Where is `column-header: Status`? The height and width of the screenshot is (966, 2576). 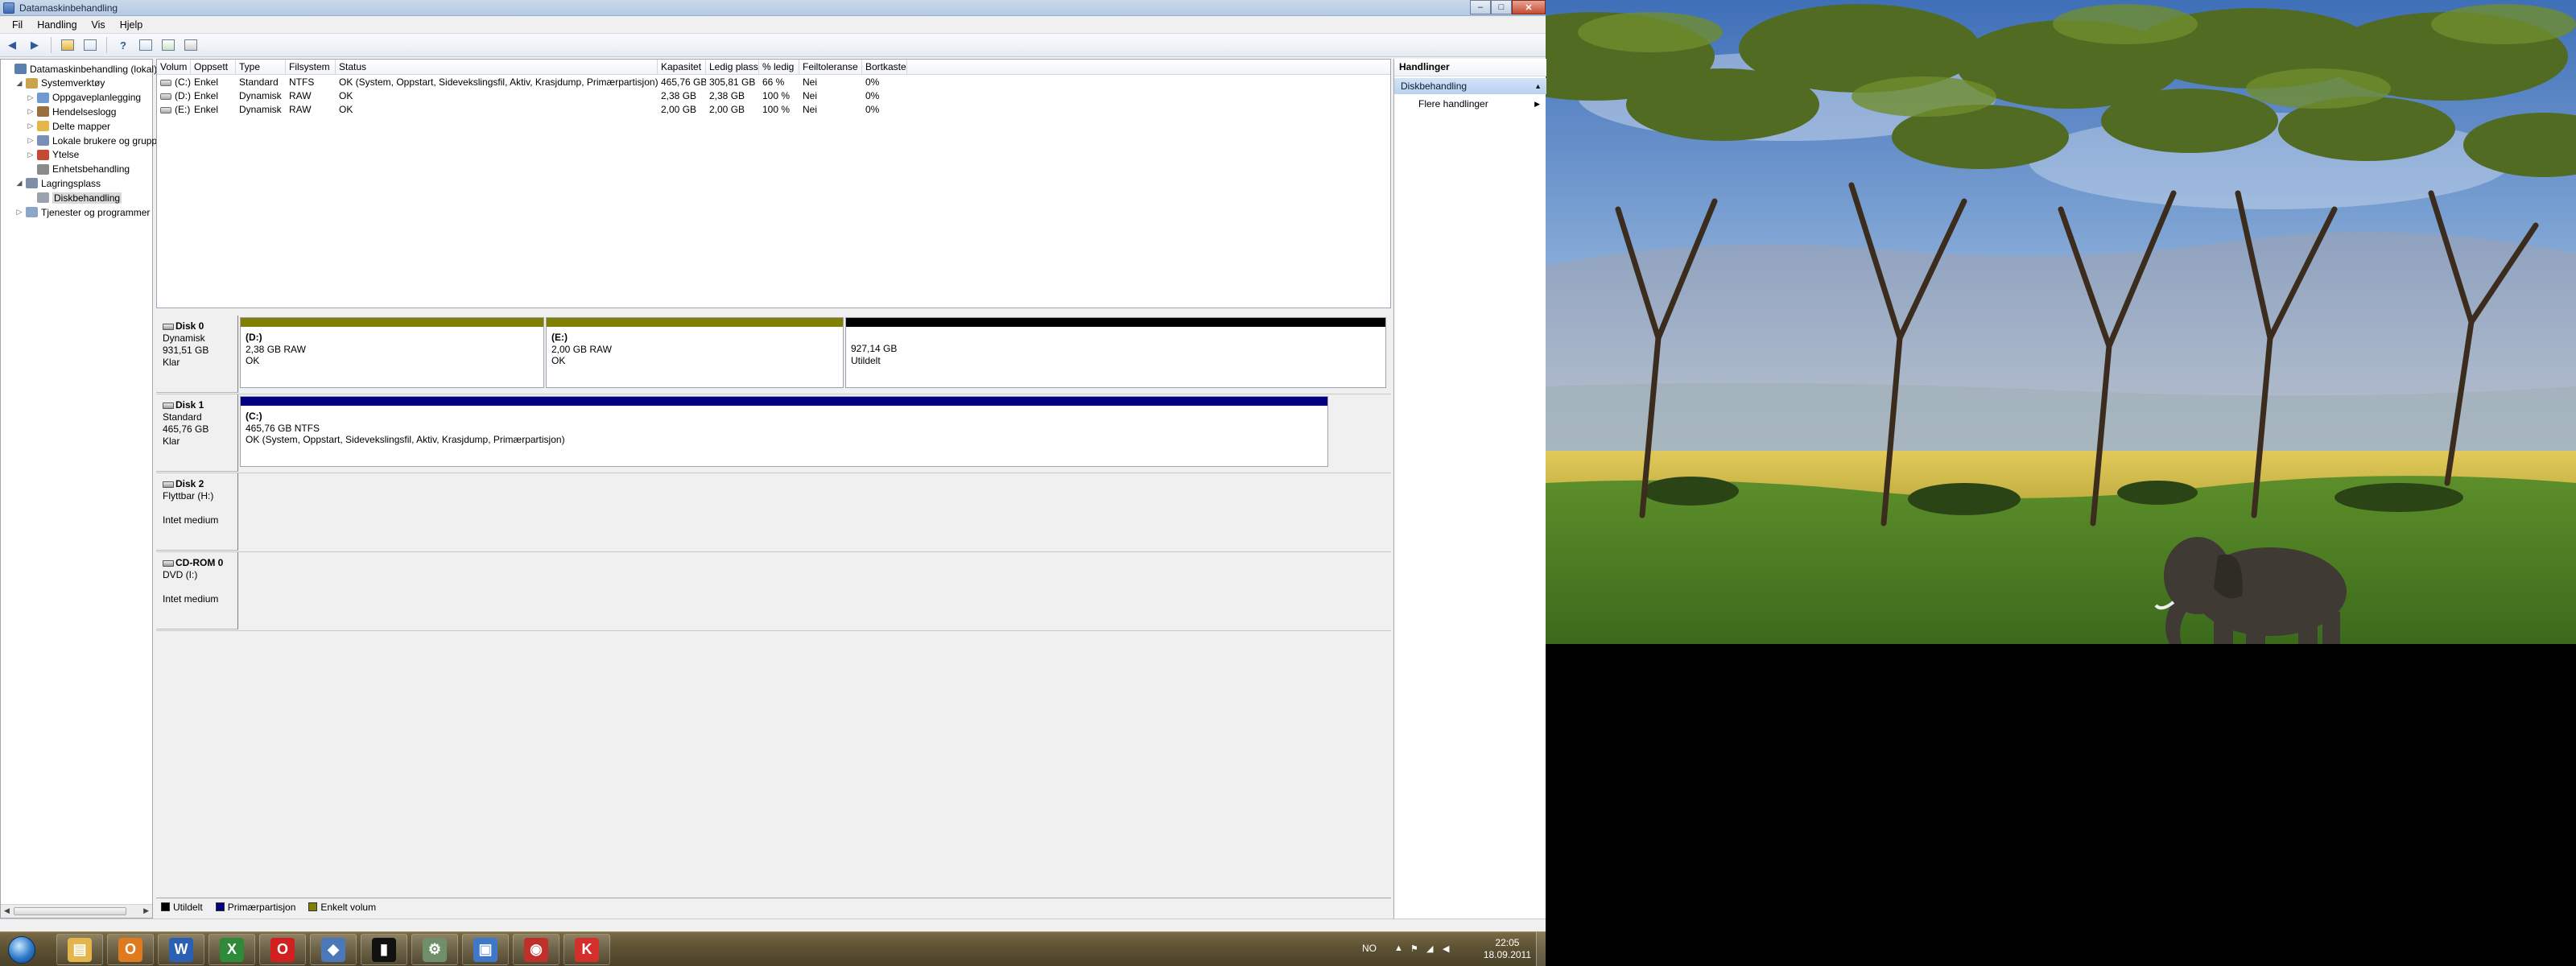
column-header: Status is located at coordinates (497, 67).